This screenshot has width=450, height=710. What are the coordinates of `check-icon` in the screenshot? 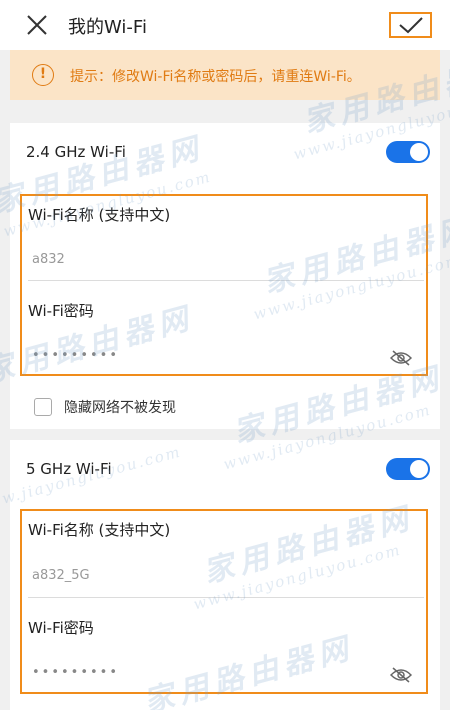 It's located at (410, 25).